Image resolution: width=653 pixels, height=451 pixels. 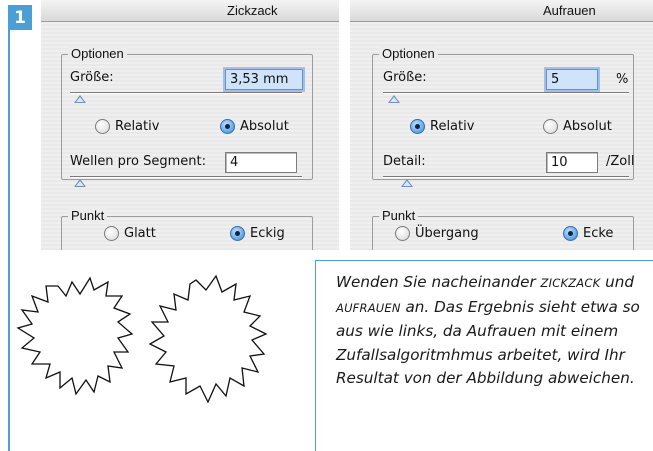 I want to click on aufrauen-options-label: Optionen, so click(x=408, y=53).